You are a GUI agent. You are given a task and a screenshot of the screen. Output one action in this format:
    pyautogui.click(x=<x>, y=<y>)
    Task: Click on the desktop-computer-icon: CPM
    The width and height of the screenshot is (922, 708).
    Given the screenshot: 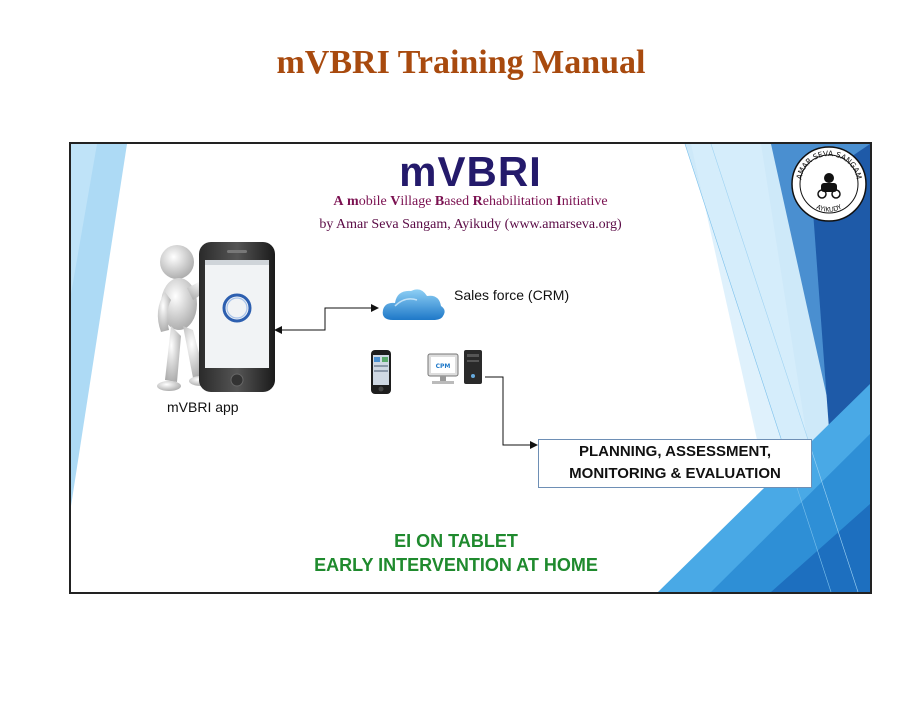 What is the action you would take?
    pyautogui.click(x=454, y=367)
    